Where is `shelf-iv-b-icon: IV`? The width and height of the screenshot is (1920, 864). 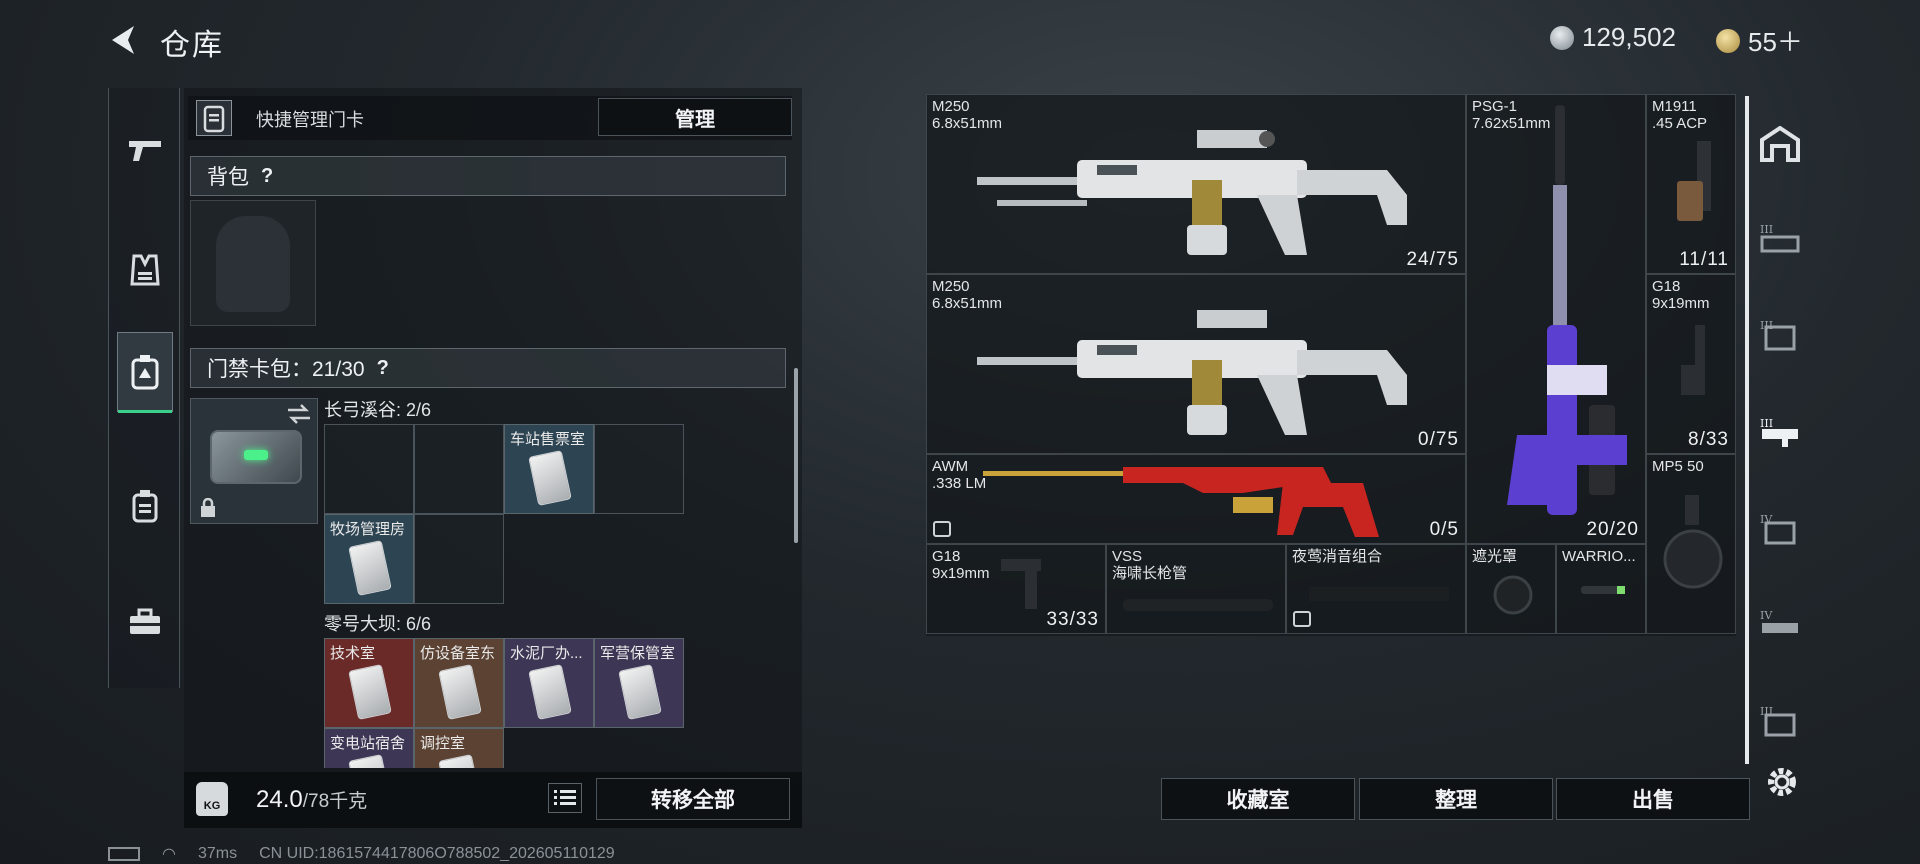
shelf-iv-b-icon: IV is located at coordinates (1780, 624).